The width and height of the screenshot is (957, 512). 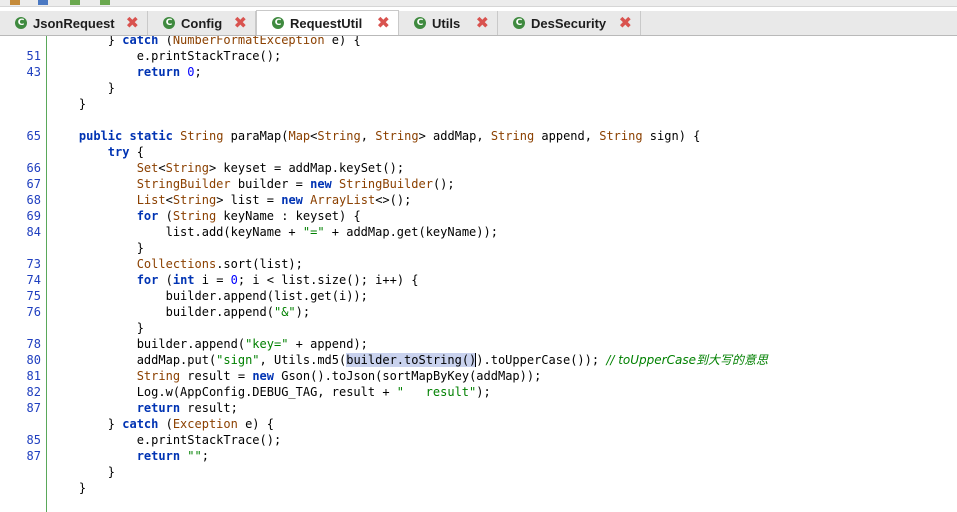 I want to click on code-line: 87 return "";, so click(x=478, y=456).